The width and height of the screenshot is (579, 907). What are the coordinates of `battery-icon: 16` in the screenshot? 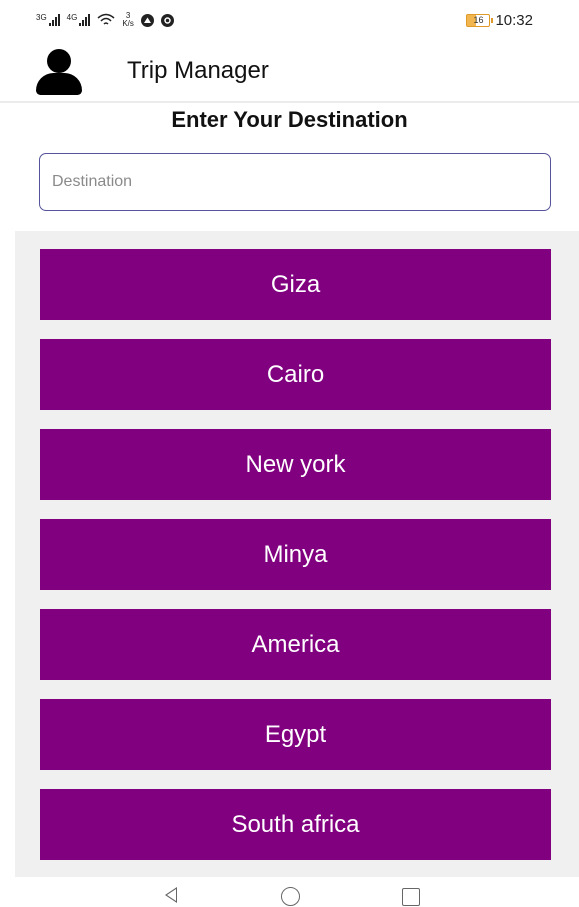 It's located at (480, 20).